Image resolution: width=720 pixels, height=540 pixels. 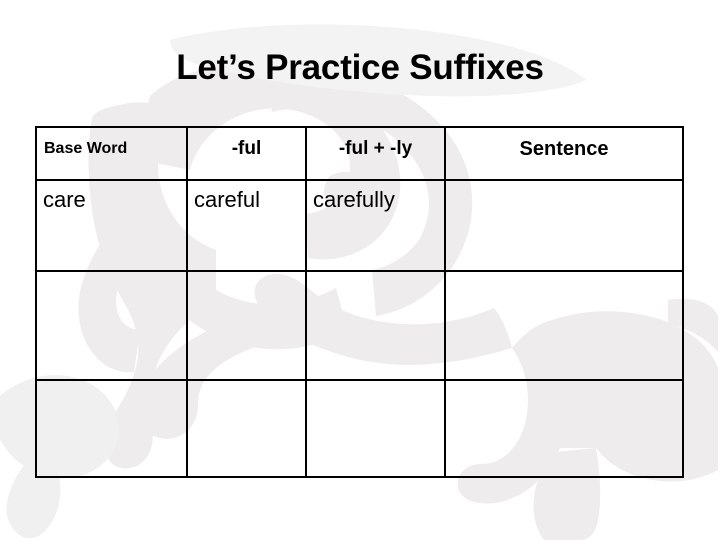 I want to click on column-header-sentence-label: Sentence, so click(x=564, y=149).